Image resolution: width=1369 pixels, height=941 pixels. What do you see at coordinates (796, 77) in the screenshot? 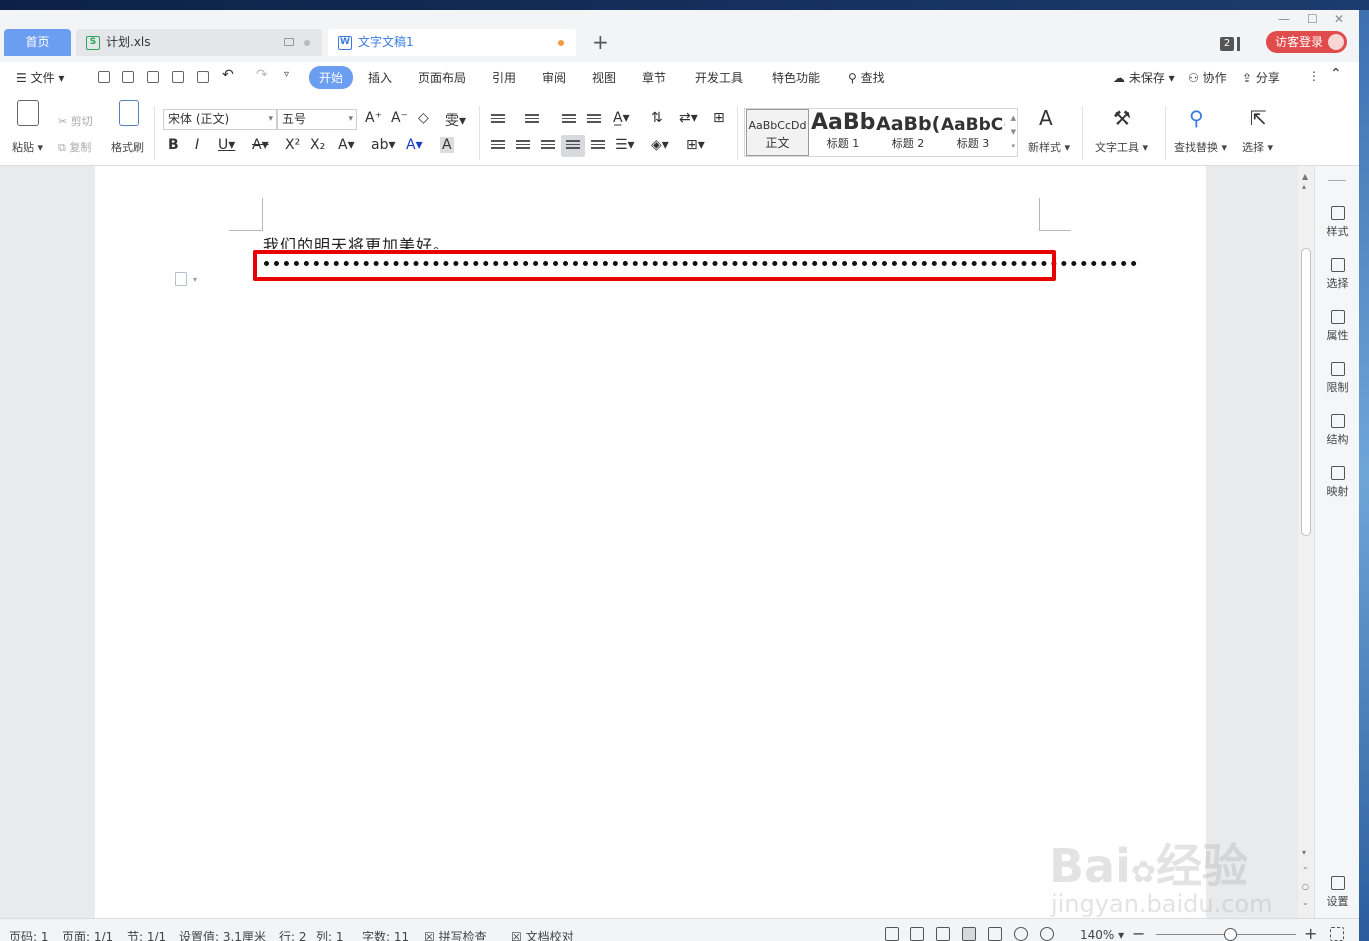
I see `tab-special-features: 特色功能` at bounding box center [796, 77].